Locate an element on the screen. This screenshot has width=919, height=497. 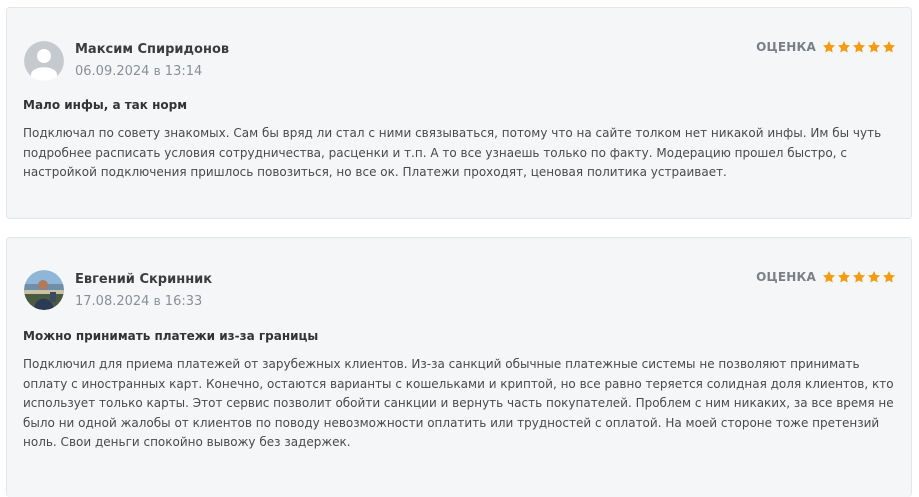
review-title: Можно принимать платежи из-за границы is located at coordinates (171, 336).